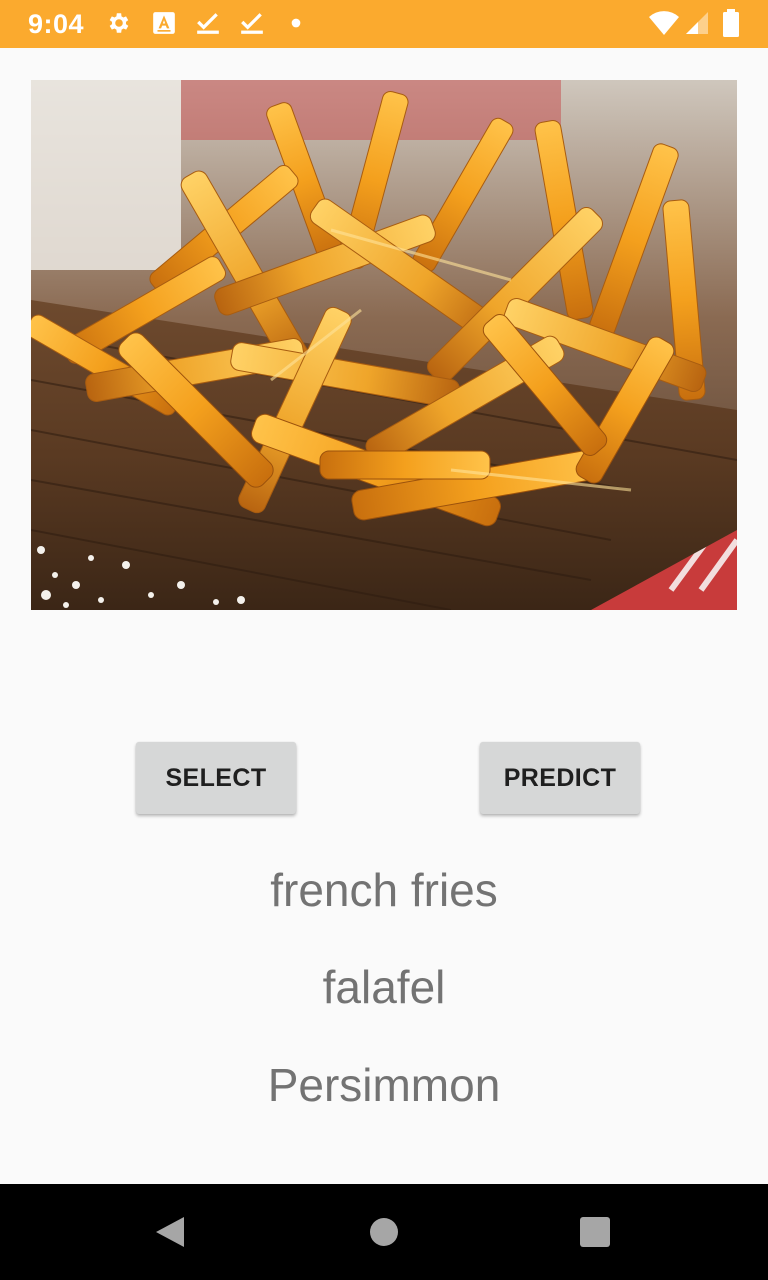  I want to click on home-icon, so click(384, 1232).